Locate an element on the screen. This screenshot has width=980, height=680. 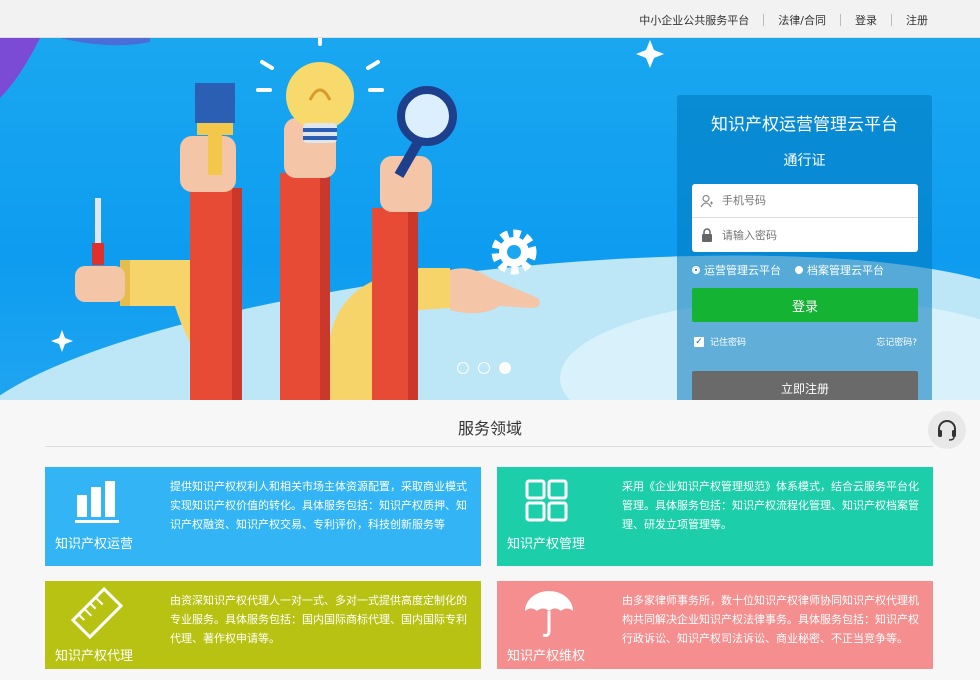
user-icon is located at coordinates (707, 201).